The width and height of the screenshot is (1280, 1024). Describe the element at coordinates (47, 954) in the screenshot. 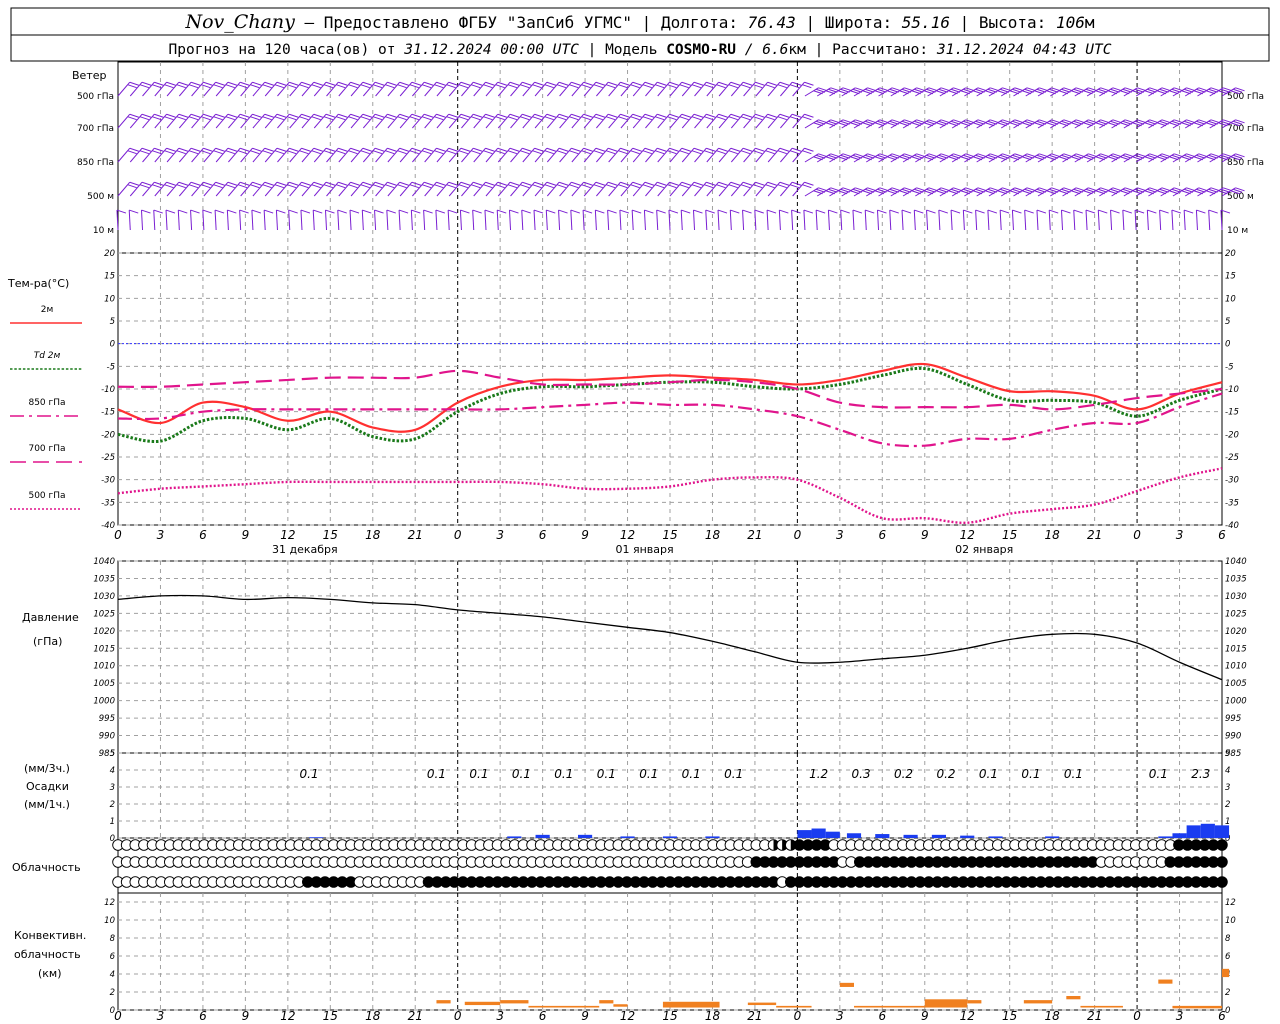

I see `conv-title-2: облачность` at that location.